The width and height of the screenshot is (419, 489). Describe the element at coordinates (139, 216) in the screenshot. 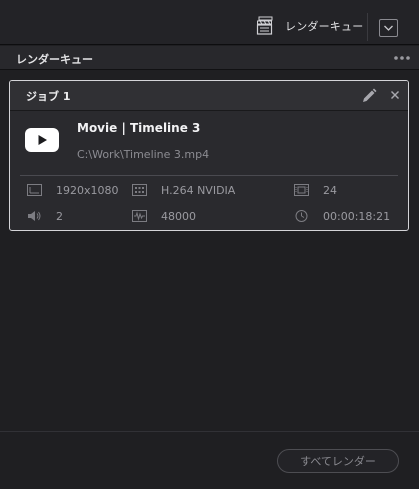

I see `waveform-icon` at that location.